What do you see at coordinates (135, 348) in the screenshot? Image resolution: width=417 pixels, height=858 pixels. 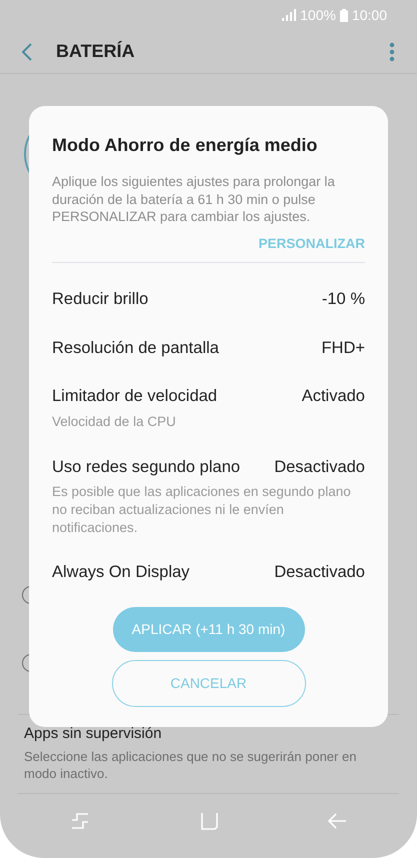 I see `setting-label: Resolución de pantalla` at bounding box center [135, 348].